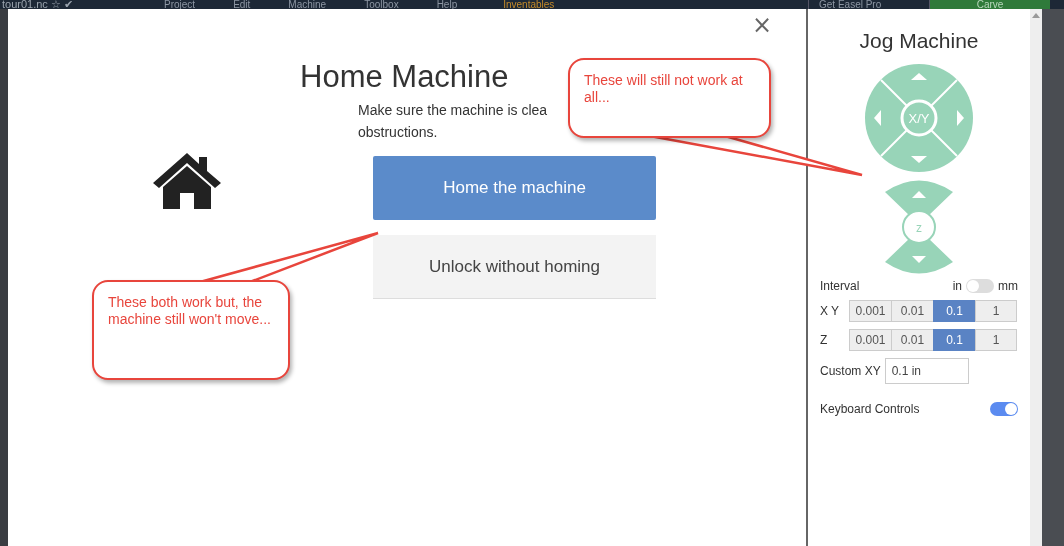 This screenshot has height=546, width=1064. Describe the element at coordinates (398, 132) in the screenshot. I see `message-text: obstructions.` at that location.